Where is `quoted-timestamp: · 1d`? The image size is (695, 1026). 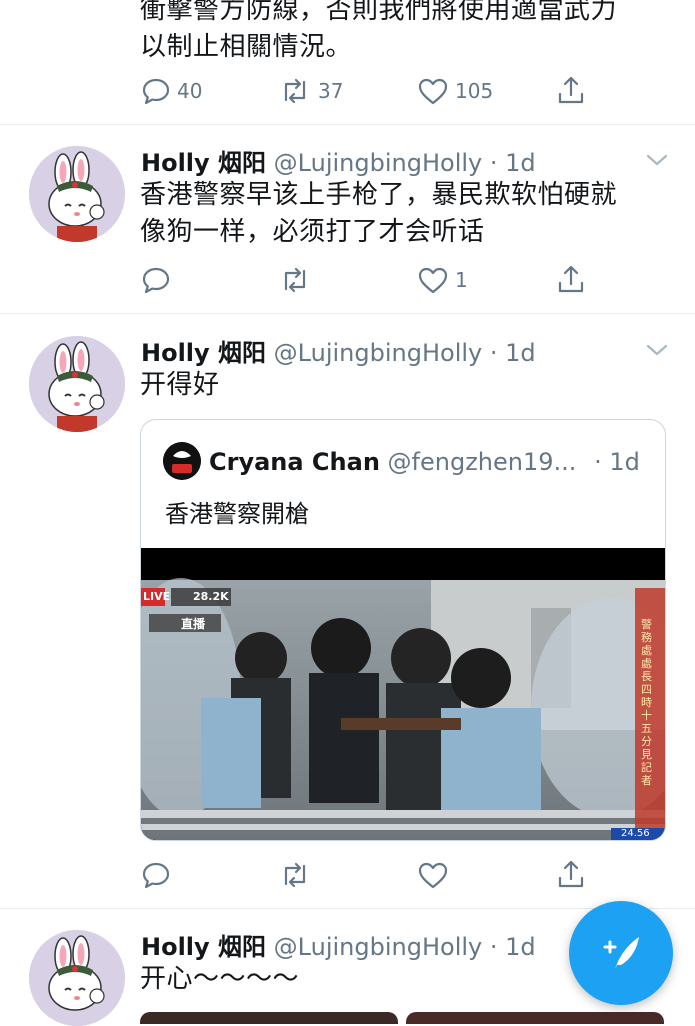 quoted-timestamp: · 1d is located at coordinates (617, 462).